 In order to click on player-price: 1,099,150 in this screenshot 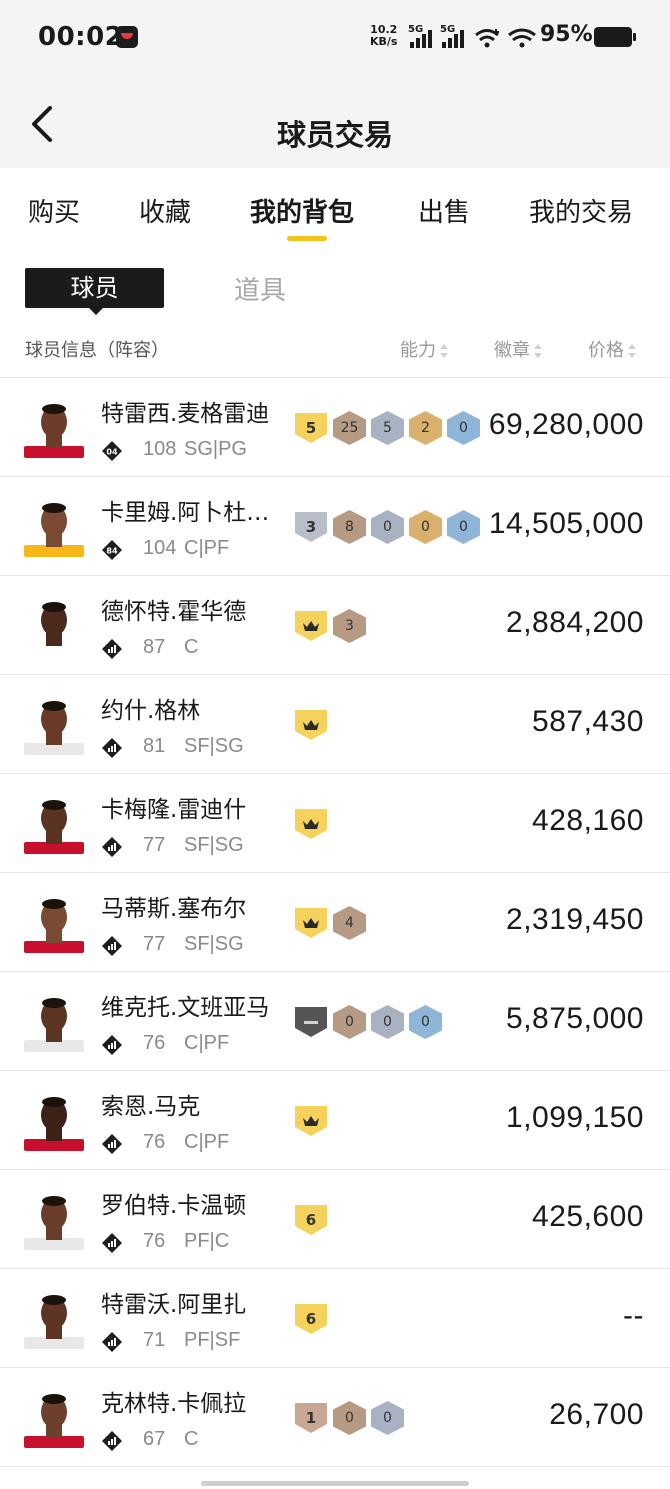, I will do `click(575, 1117)`.